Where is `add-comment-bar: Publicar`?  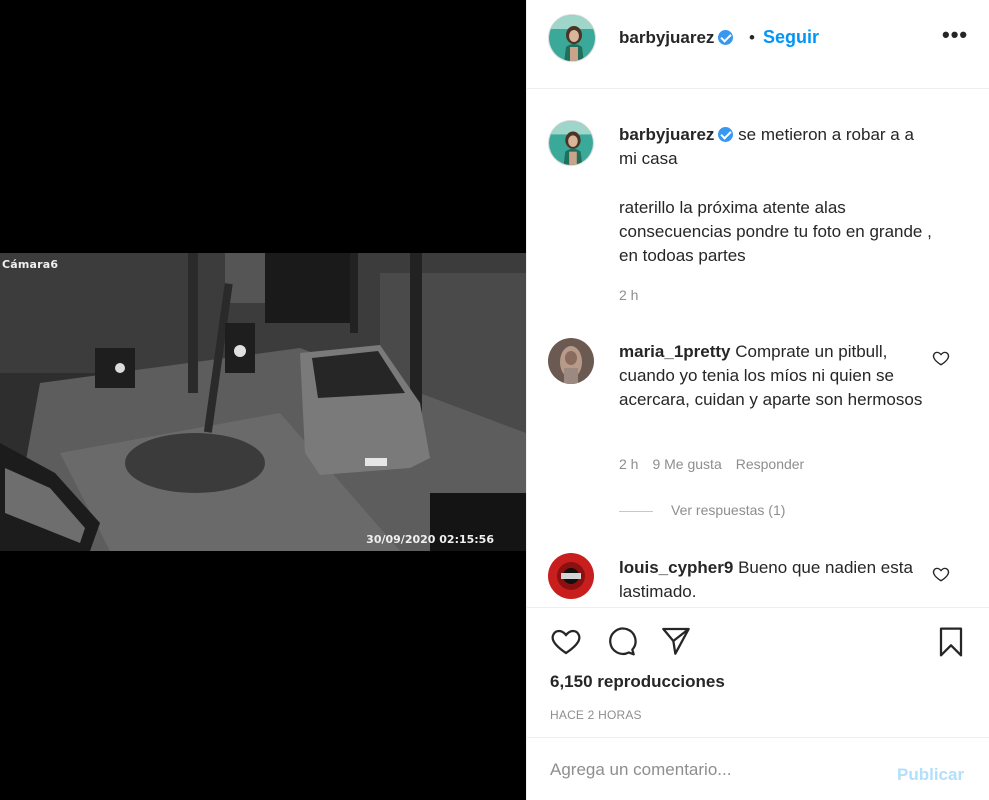
add-comment-bar: Publicar is located at coordinates (758, 768).